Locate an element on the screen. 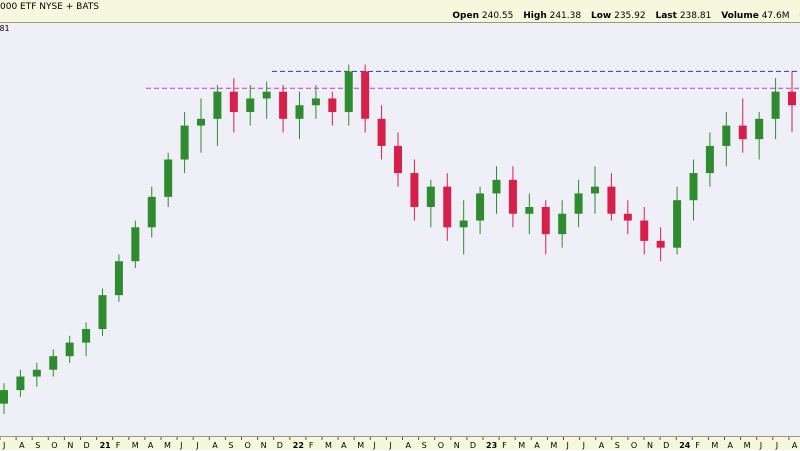 This screenshot has height=451, width=800. last-value: 238.81 is located at coordinates (695, 16).